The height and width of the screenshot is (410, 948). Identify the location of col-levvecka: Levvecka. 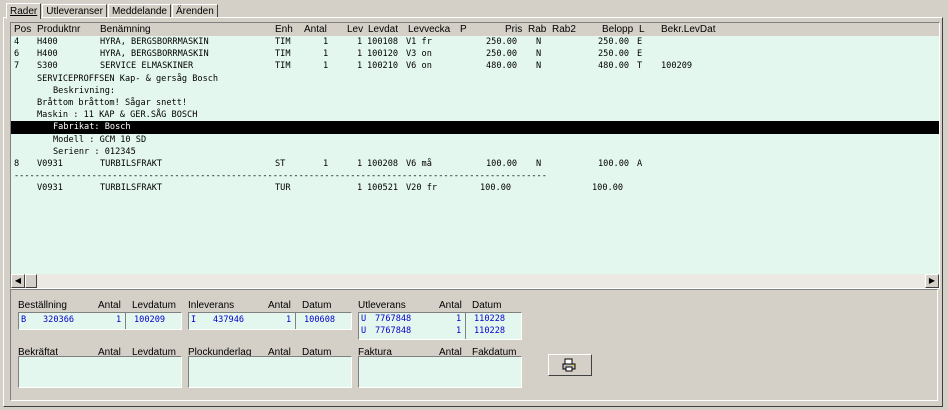
(429, 29).